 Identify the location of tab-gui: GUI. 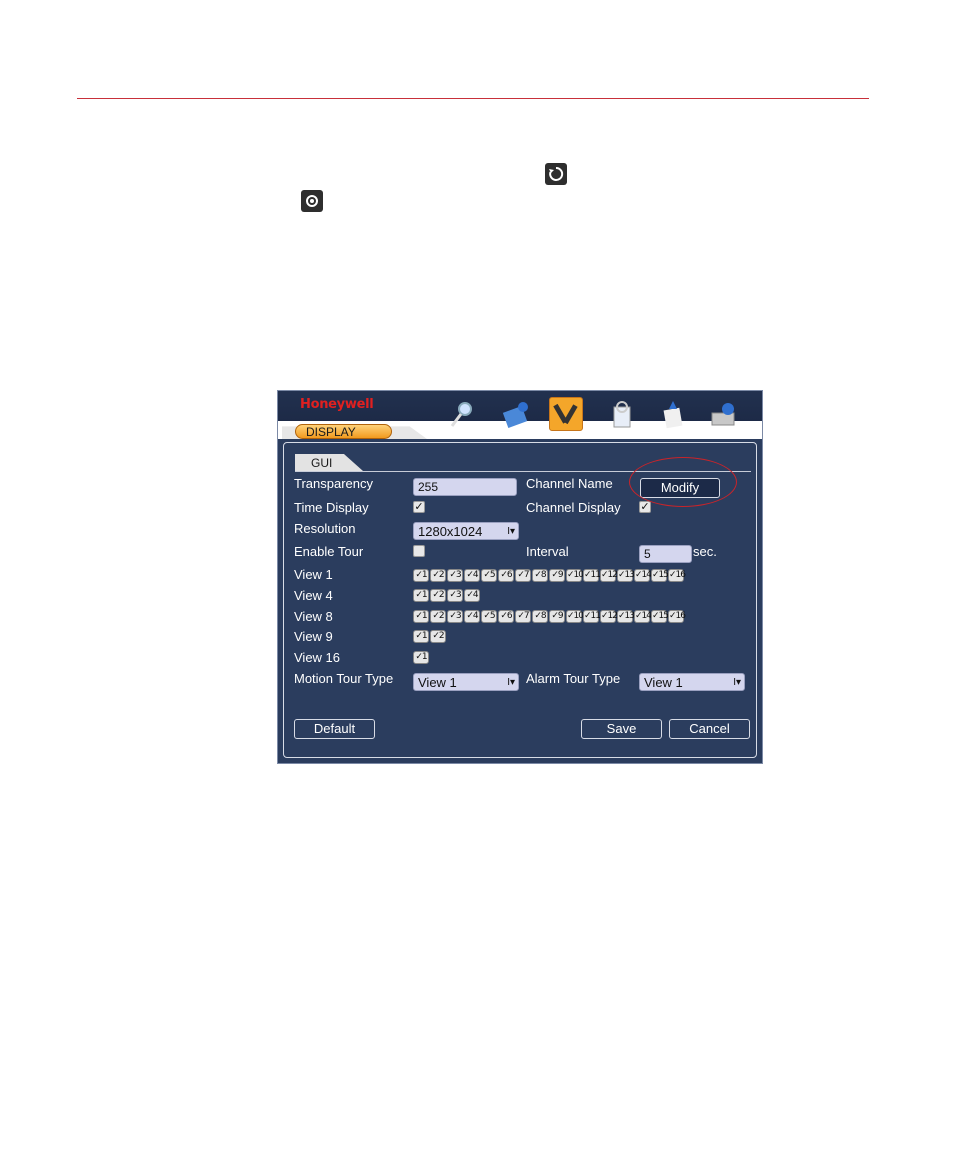
(329, 462).